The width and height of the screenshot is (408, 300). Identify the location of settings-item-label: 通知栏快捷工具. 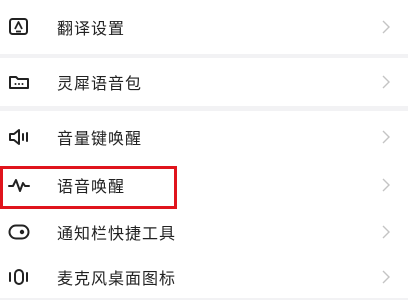
(117, 233).